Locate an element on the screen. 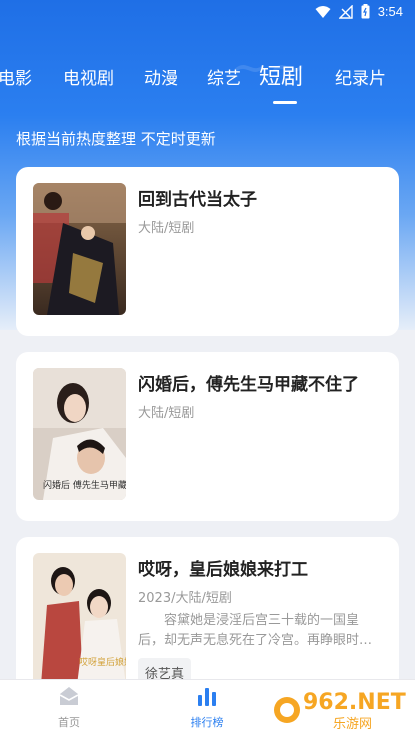 The image size is (415, 737). category-tabs: 电影 电视剧 动漫 综艺 短剧 纪录片 is located at coordinates (207, 82).